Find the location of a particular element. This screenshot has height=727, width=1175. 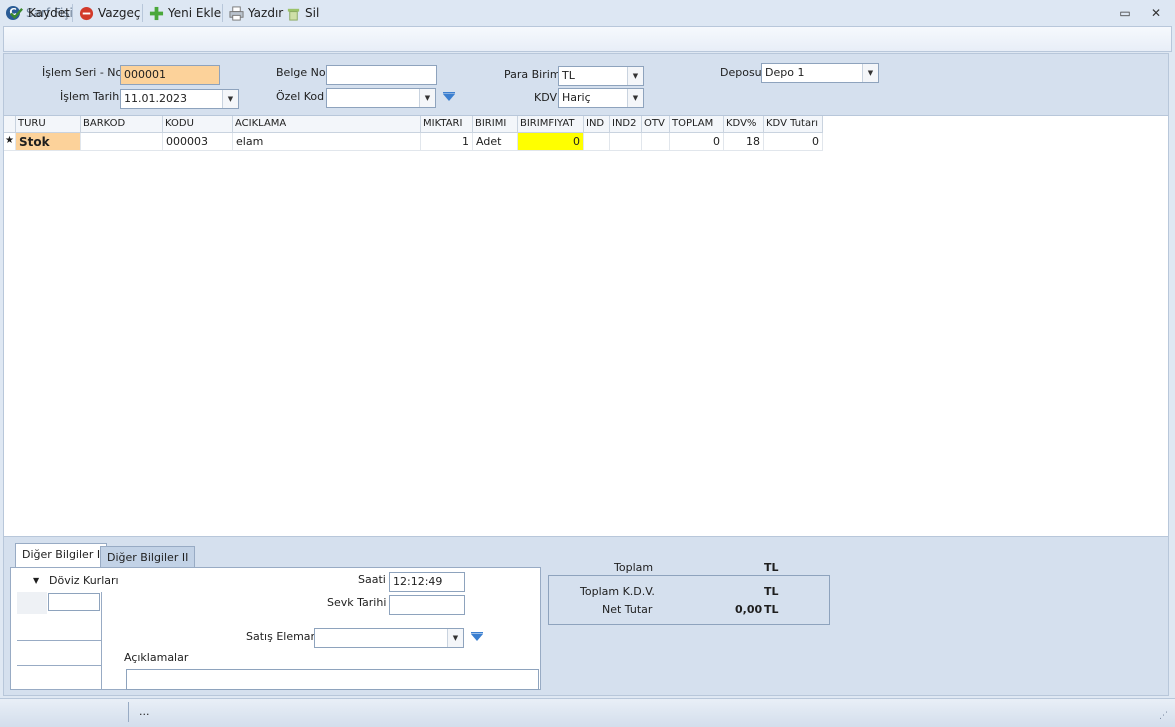

status-separator is located at coordinates (128, 712).